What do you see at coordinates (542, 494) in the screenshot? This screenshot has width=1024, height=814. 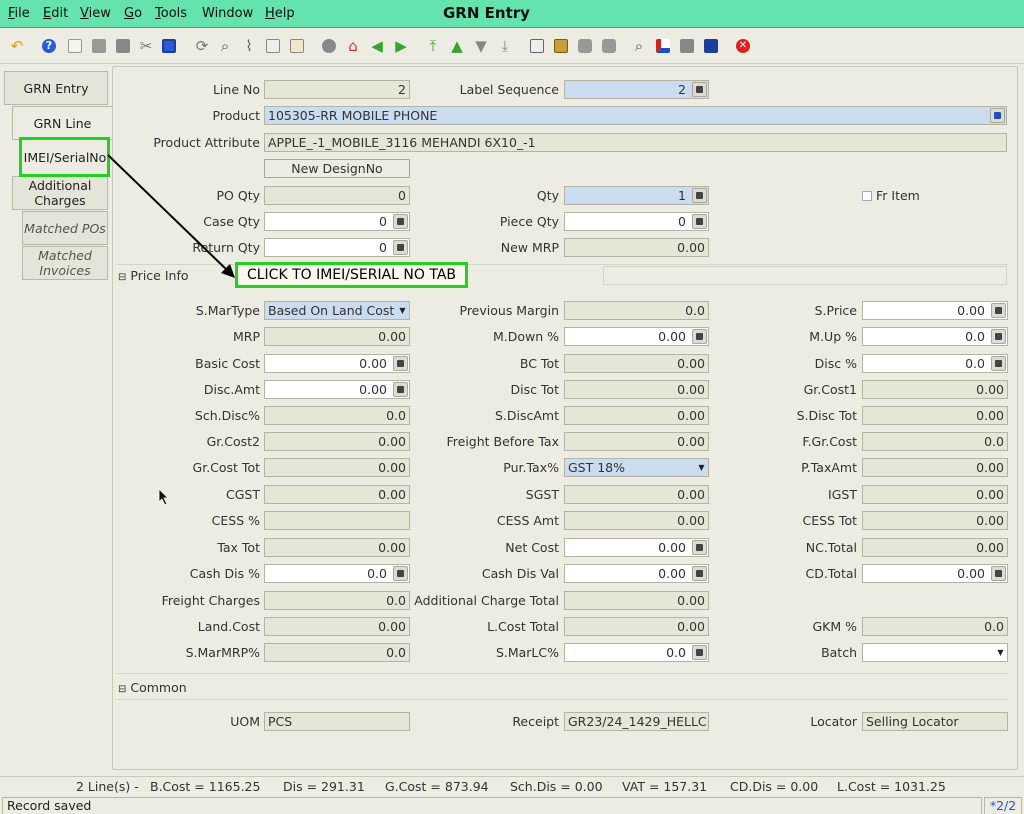 I see `sgst-label: SGST` at bounding box center [542, 494].